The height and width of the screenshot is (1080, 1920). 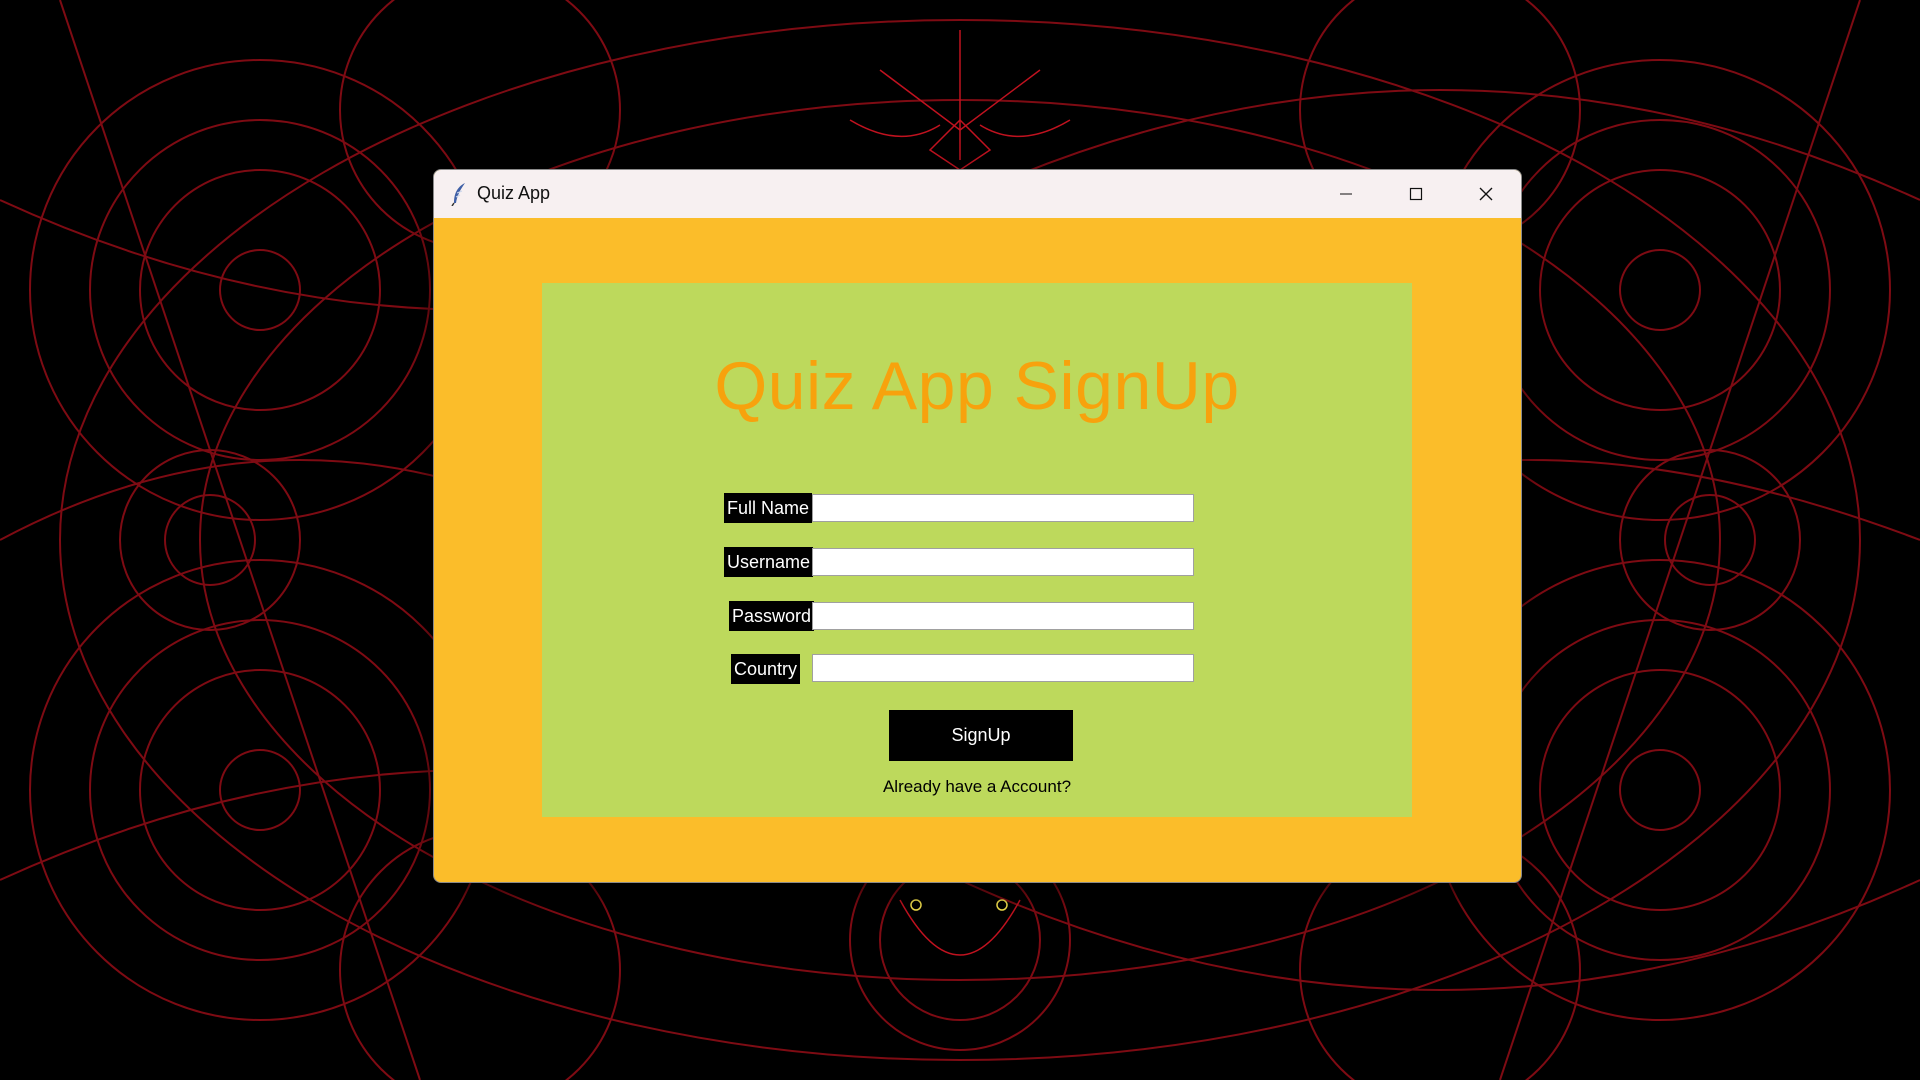 I want to click on password-input, so click(x=1003, y=616).